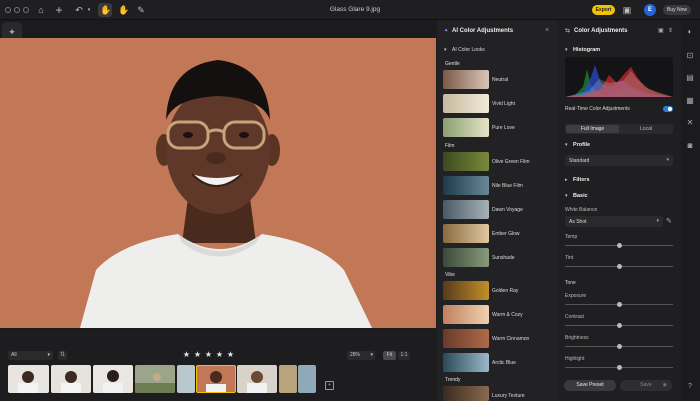 The height and width of the screenshot is (401, 700). I want to click on profile-dropdown: Standard ▾, so click(619, 160).